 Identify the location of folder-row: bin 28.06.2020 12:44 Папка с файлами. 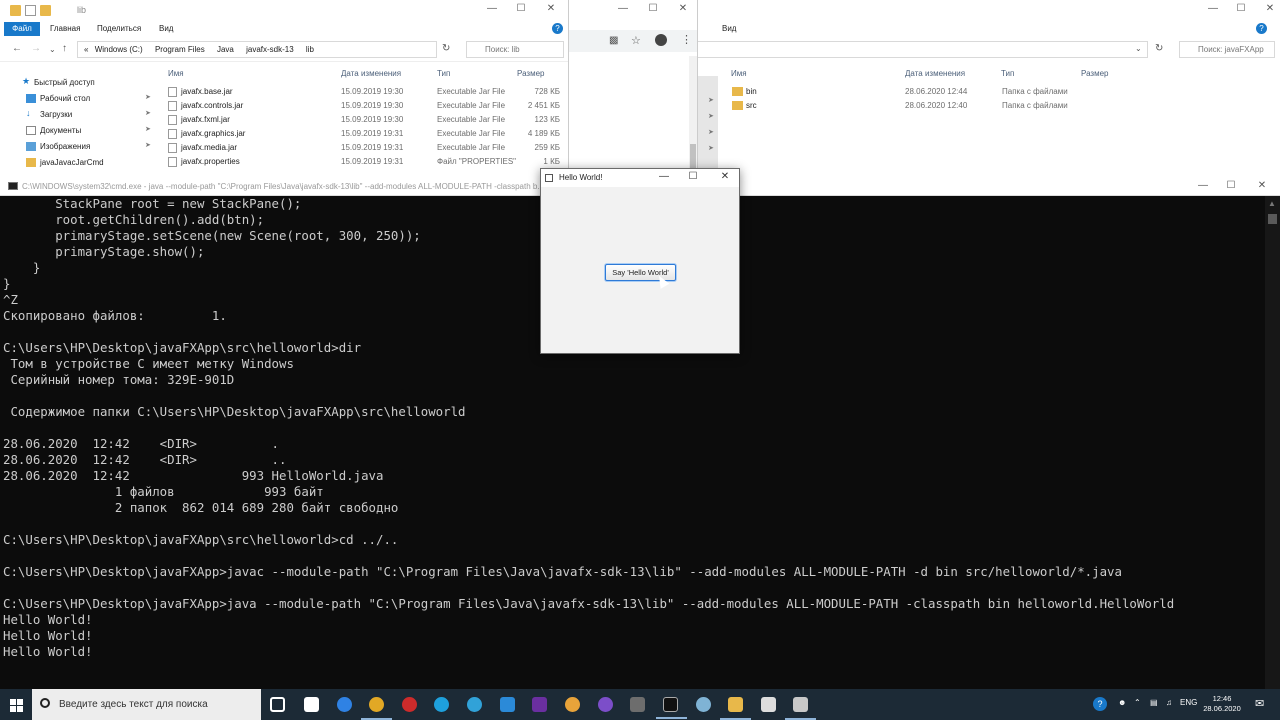
(932, 92).